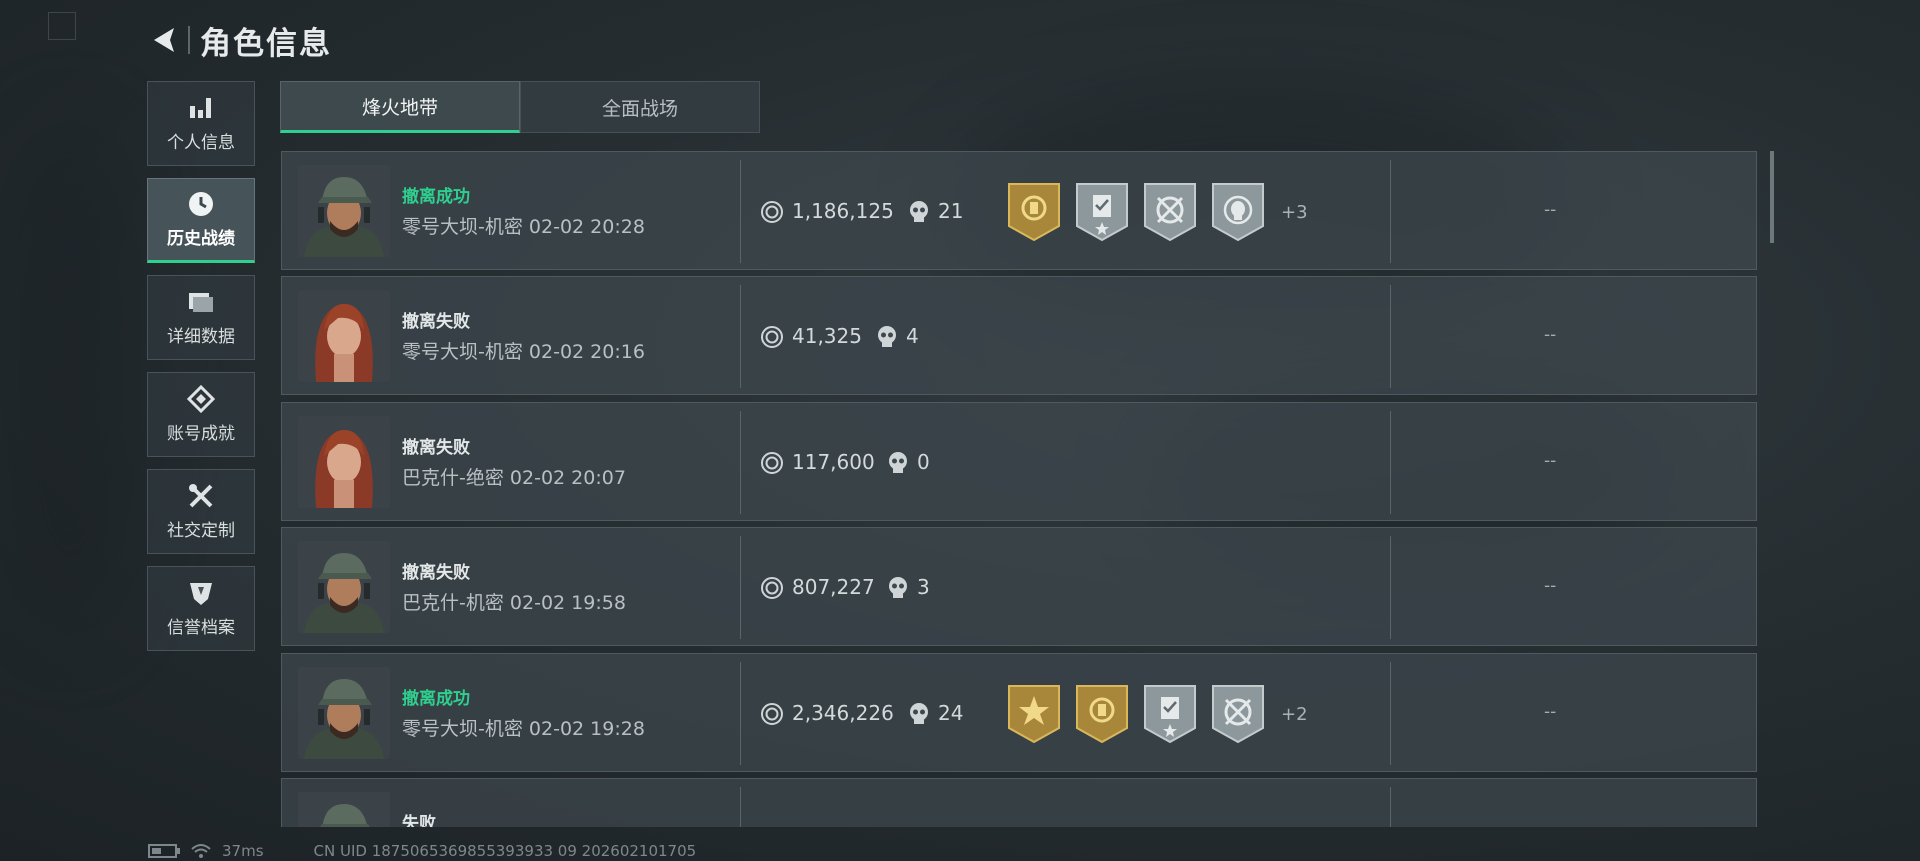 This screenshot has width=1920, height=861. What do you see at coordinates (1772, 197) in the screenshot?
I see `list-scrollbar` at bounding box center [1772, 197].